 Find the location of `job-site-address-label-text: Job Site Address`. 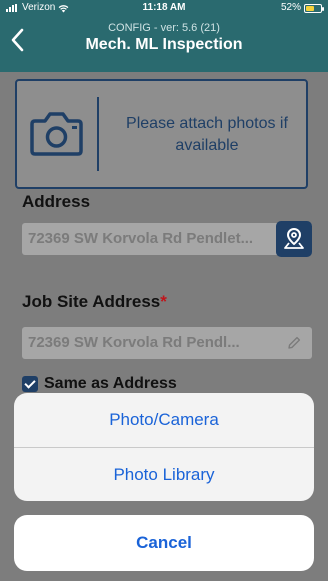

job-site-address-label-text: Job Site Address is located at coordinates (91, 301).